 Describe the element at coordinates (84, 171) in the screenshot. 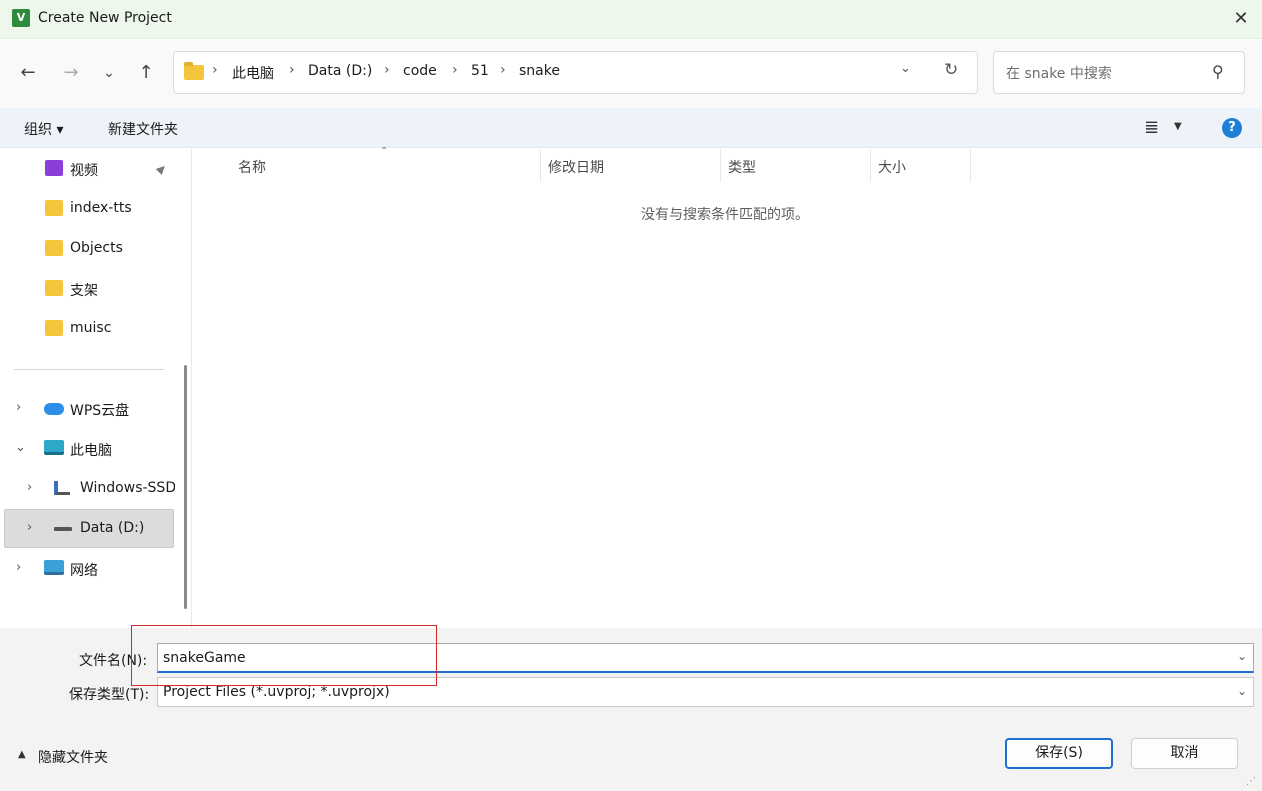

I see `sidebar-item-label: 视频` at that location.